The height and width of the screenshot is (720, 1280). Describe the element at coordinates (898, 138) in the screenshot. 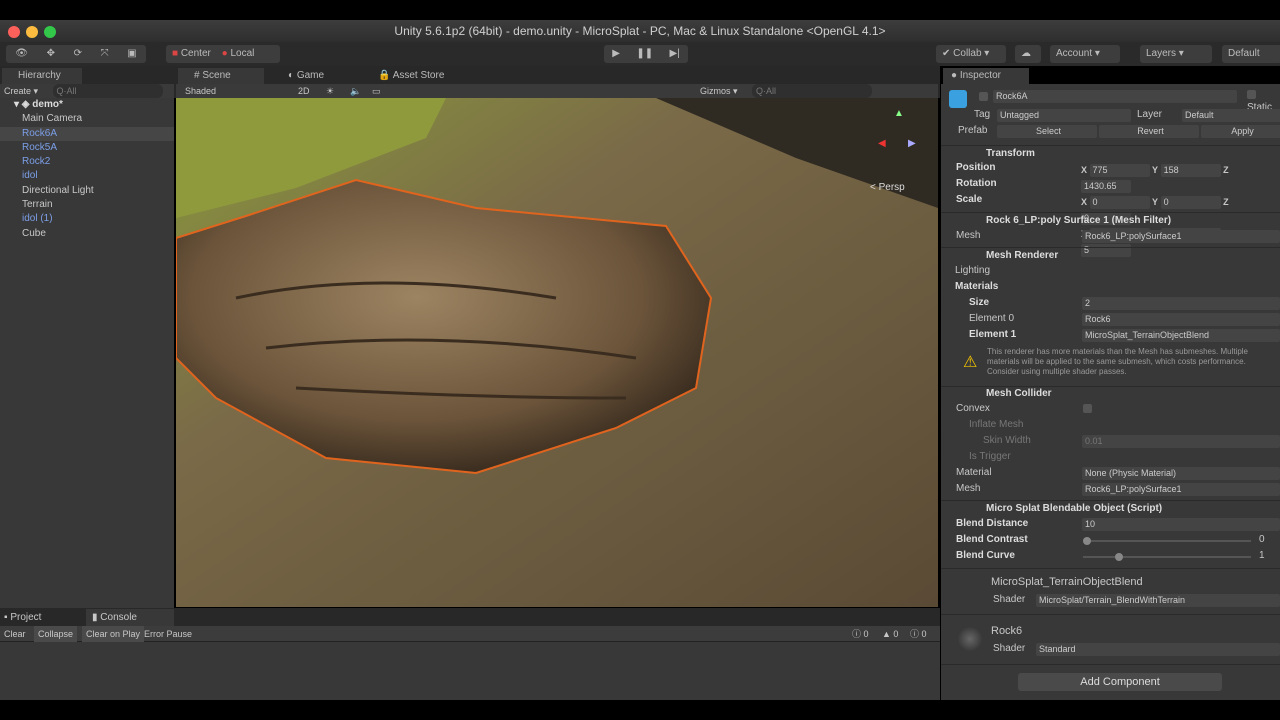

I see `scene-gizmo: ▲ ◀ ▶` at that location.